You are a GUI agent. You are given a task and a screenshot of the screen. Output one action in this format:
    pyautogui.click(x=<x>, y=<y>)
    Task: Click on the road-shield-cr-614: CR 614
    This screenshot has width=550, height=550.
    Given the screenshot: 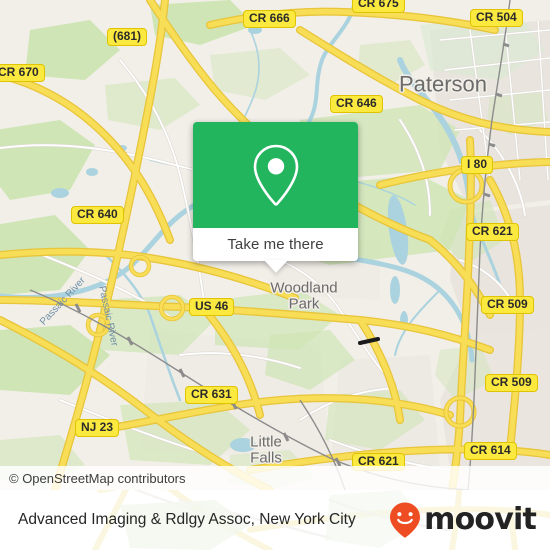 What is the action you would take?
    pyautogui.click(x=490, y=451)
    